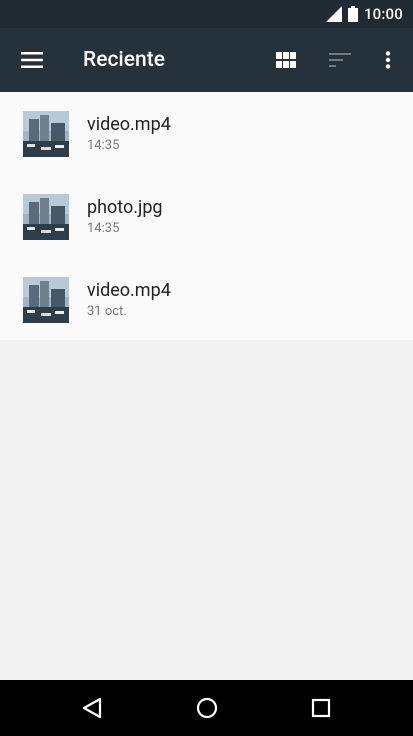  I want to click on list-item: photo.jpg 14:35, so click(206, 216).